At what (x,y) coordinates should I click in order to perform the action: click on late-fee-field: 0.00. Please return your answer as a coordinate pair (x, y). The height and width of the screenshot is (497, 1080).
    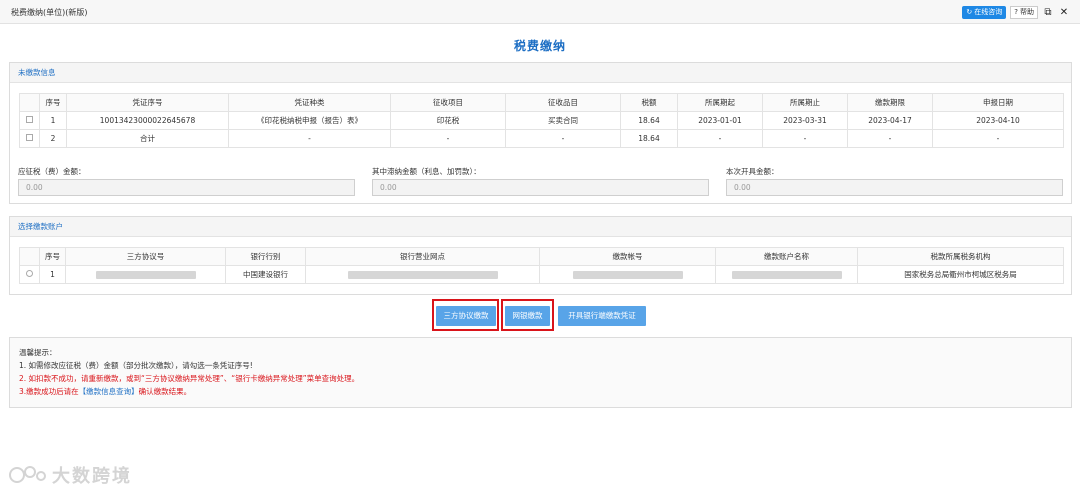
    Looking at the image, I should click on (540, 187).